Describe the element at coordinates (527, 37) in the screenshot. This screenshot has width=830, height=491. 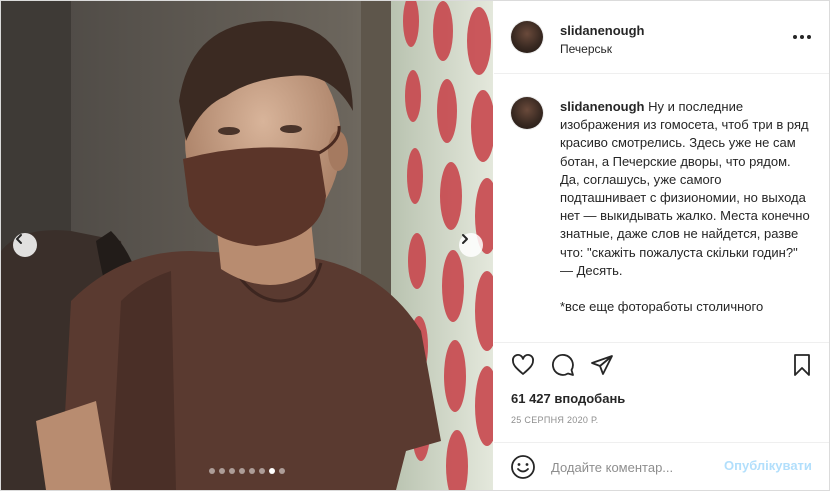
I see `avatar` at that location.